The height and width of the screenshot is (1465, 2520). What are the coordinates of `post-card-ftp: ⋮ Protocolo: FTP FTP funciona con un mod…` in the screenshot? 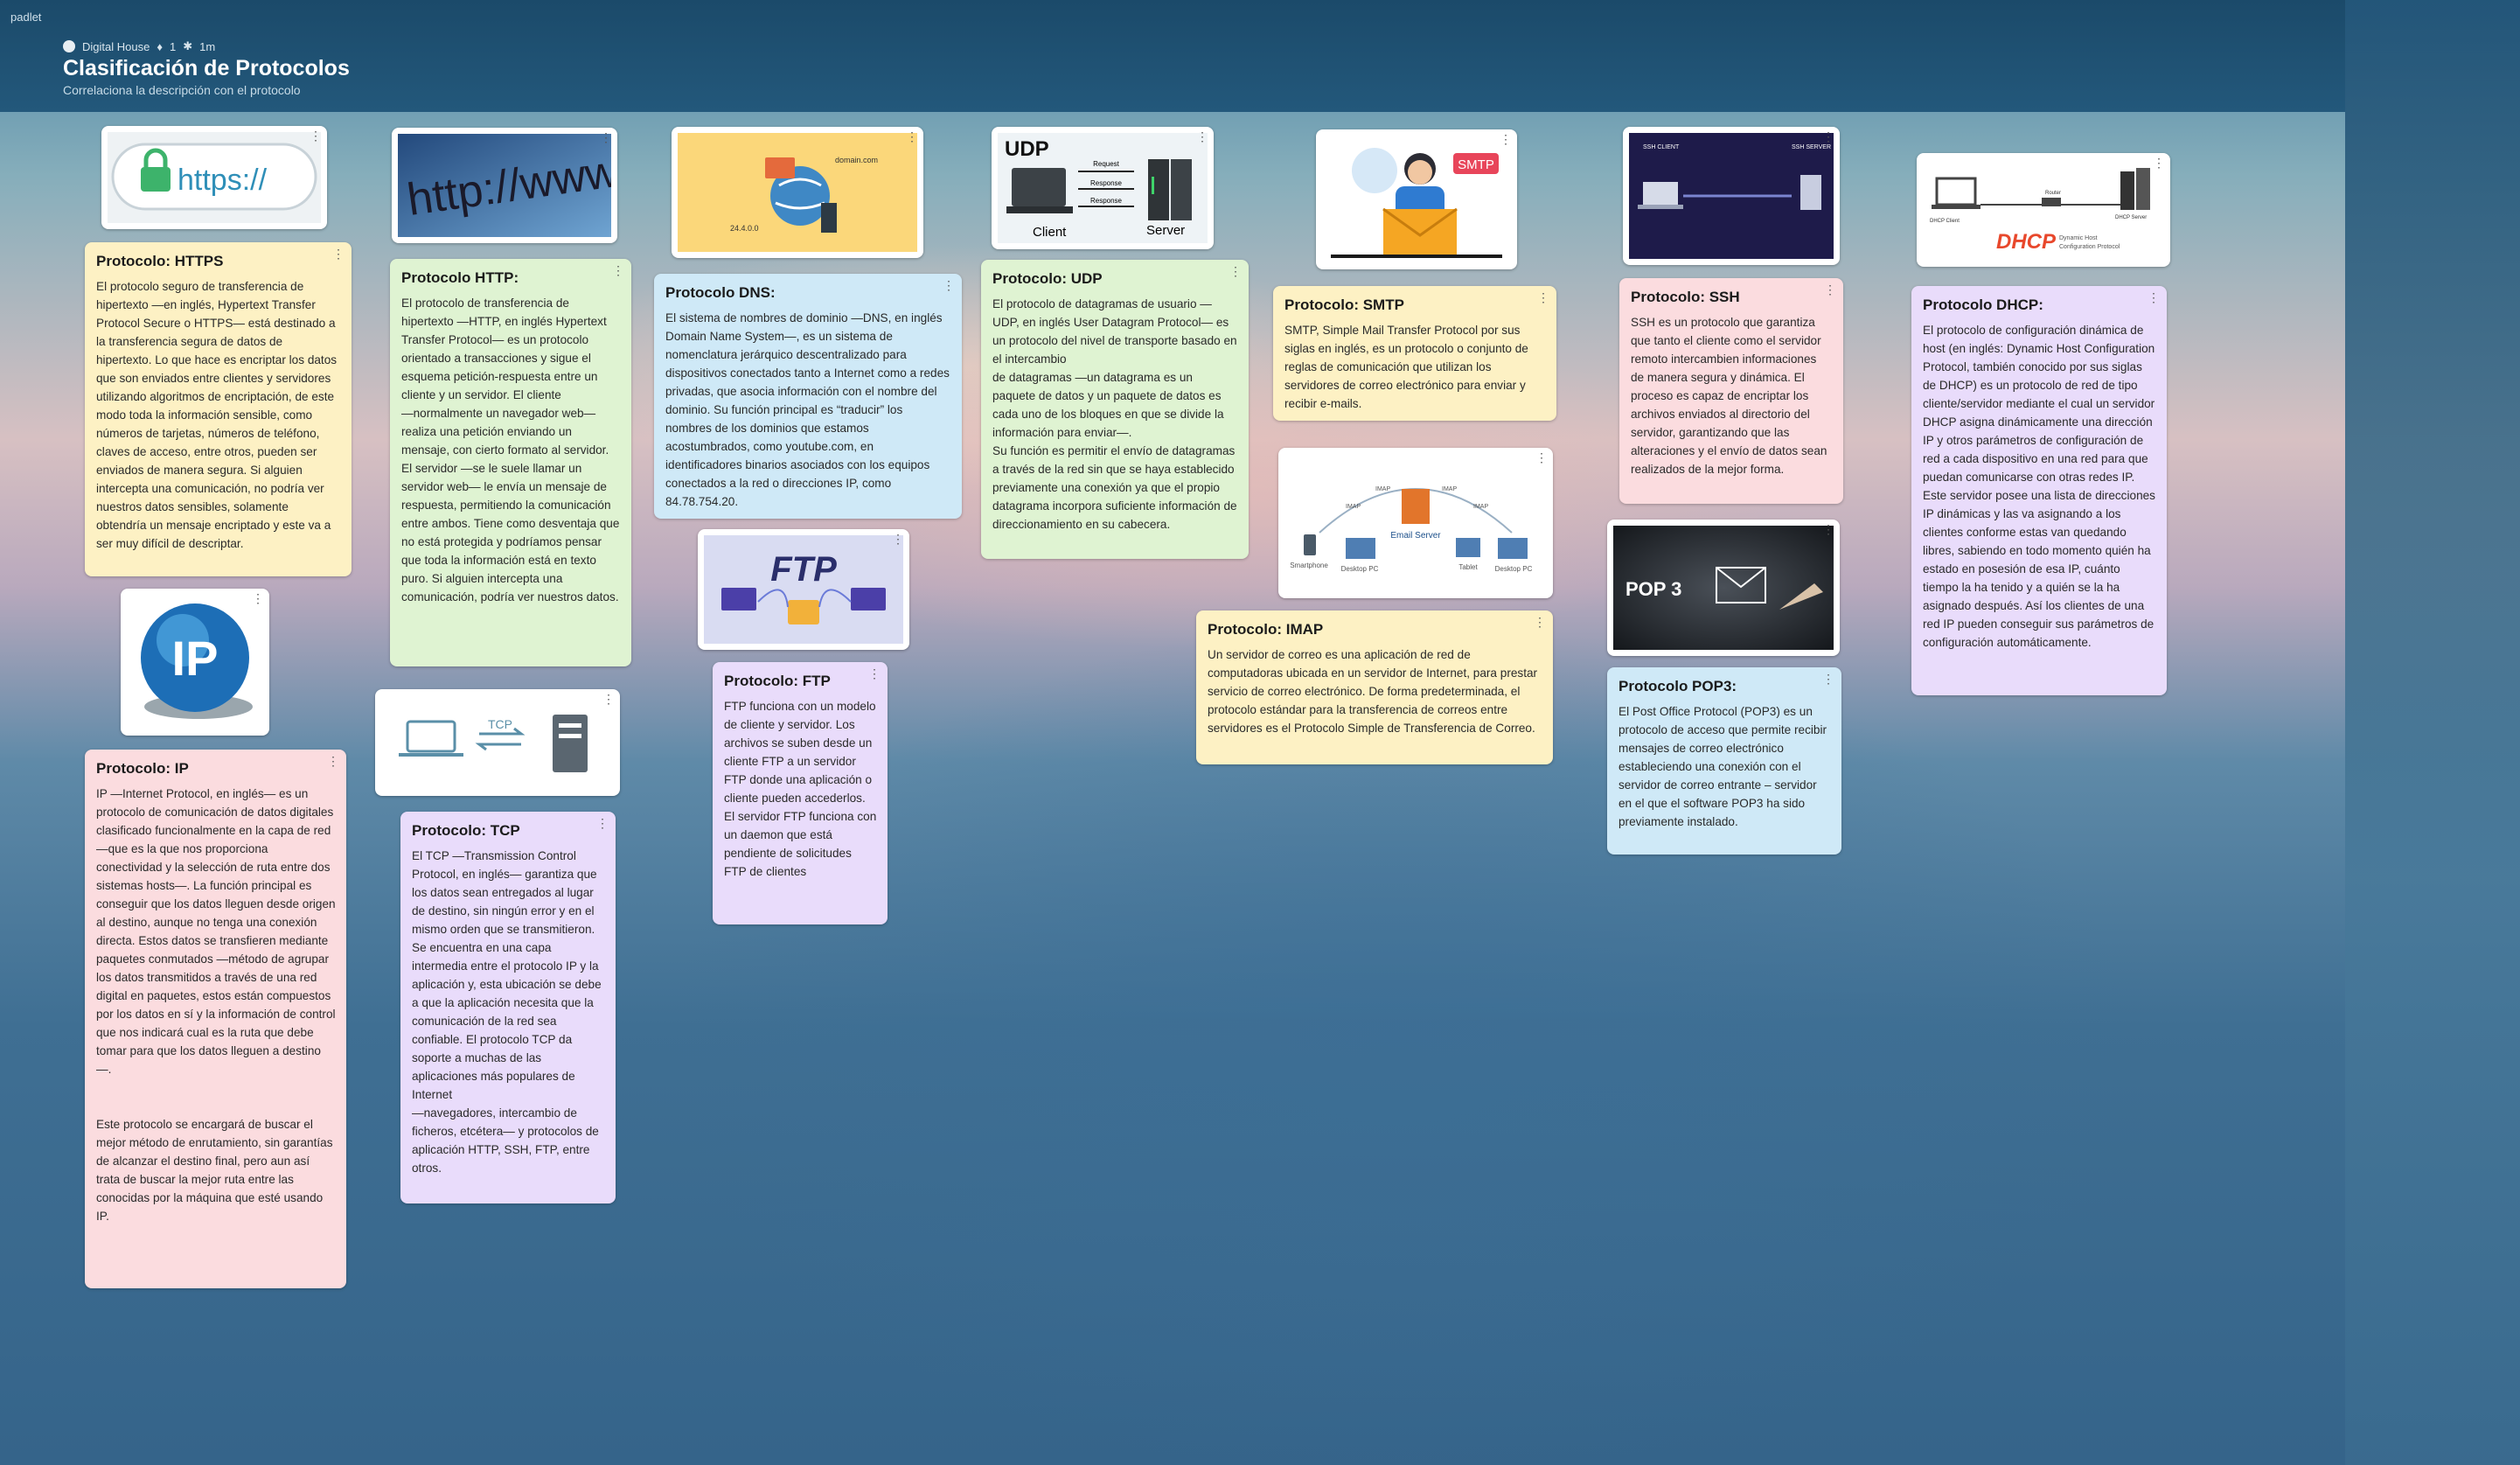 It's located at (800, 793).